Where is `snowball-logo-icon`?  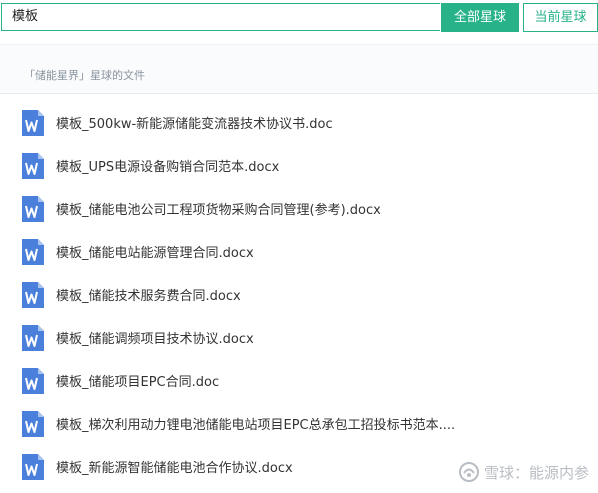
snowball-logo-icon is located at coordinates (469, 472).